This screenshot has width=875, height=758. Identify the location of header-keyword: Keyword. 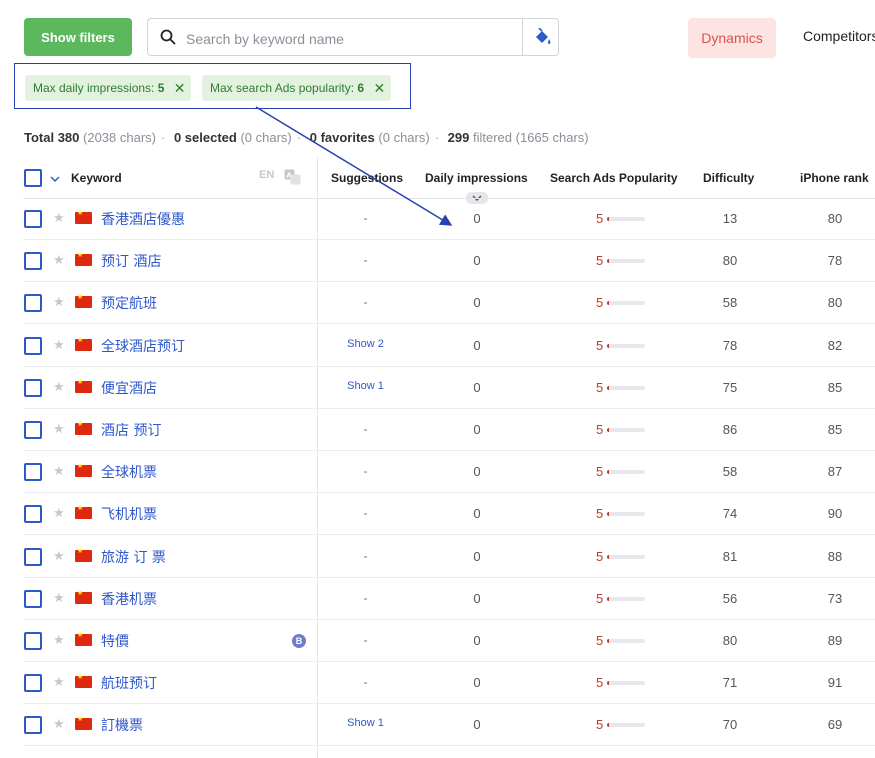
(96, 178).